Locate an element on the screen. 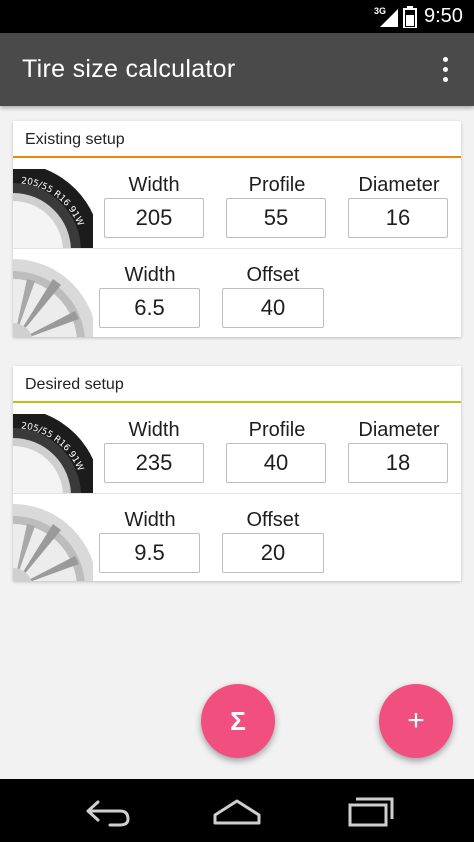  desired-setup-title: Desired setup is located at coordinates (74, 384).